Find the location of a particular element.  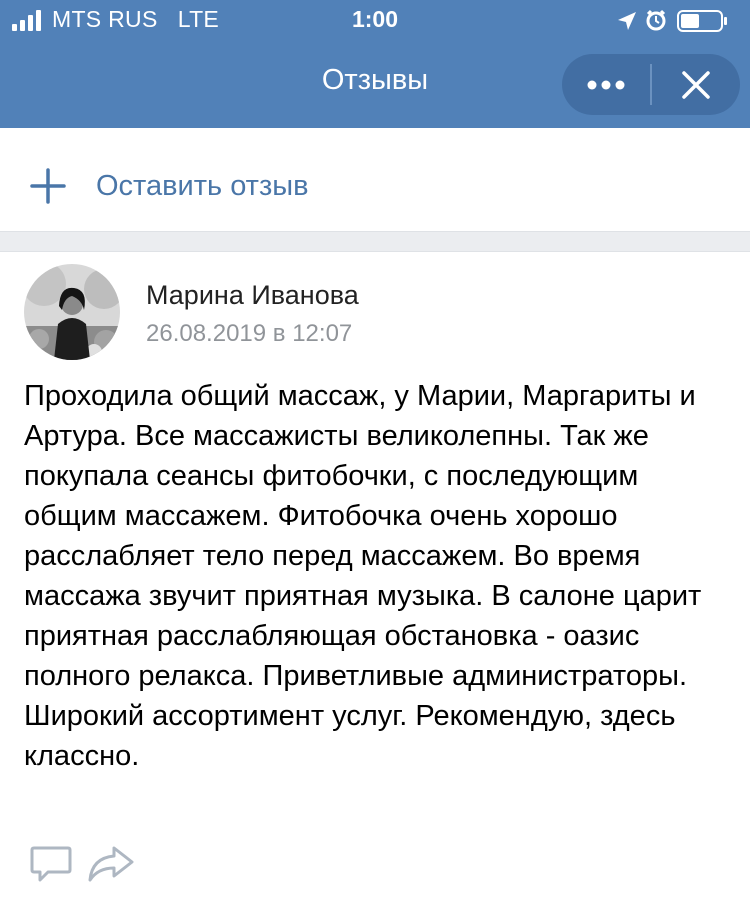

location-arrow-icon is located at coordinates (627, 21).